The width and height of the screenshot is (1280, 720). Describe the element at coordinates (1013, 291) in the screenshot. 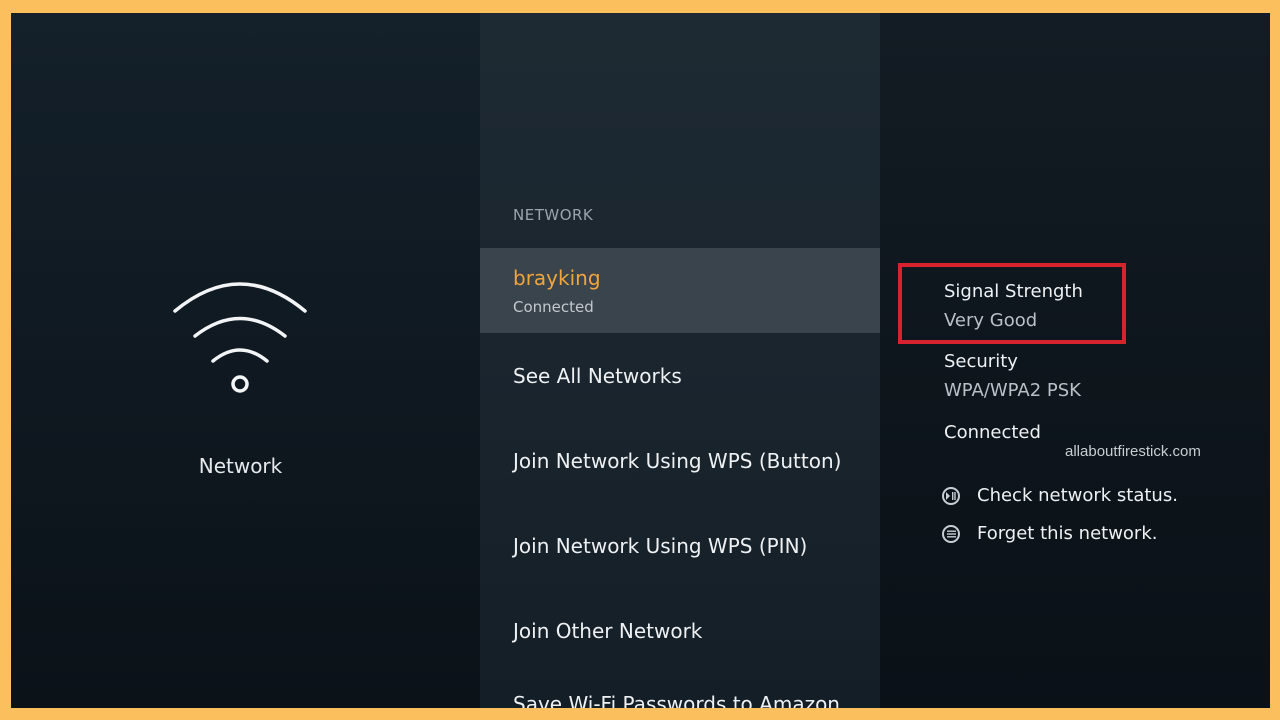

I see `signal-strength-label: Signal Strength` at that location.